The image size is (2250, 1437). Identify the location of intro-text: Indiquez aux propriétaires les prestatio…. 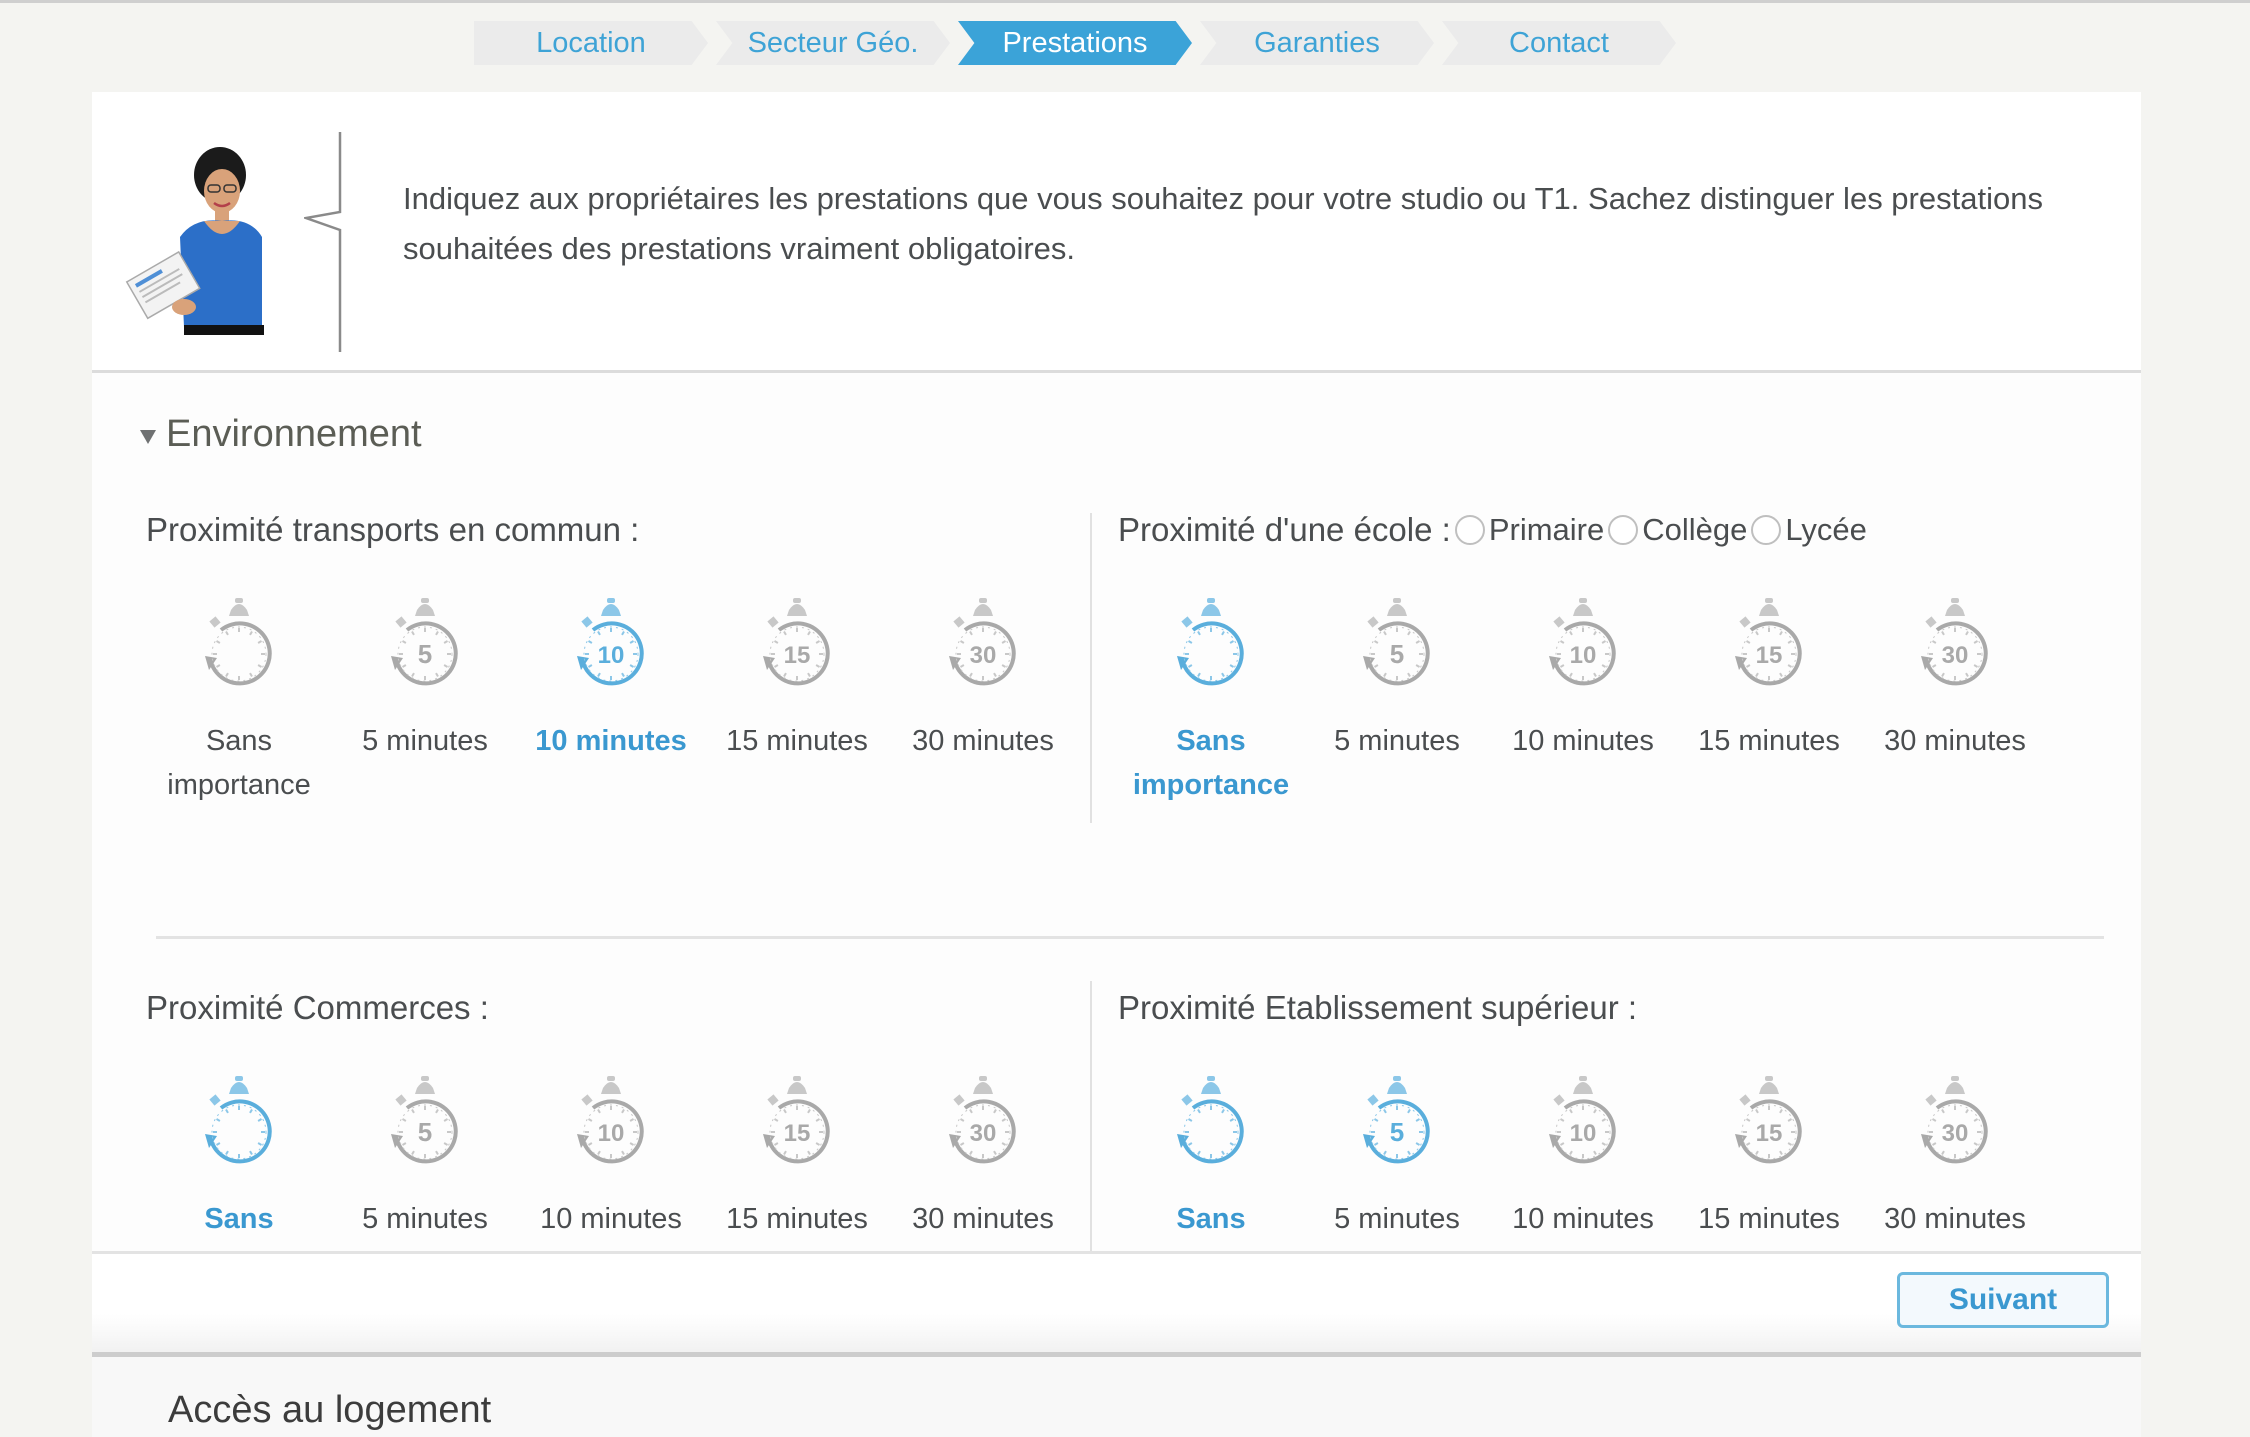
(1223, 223).